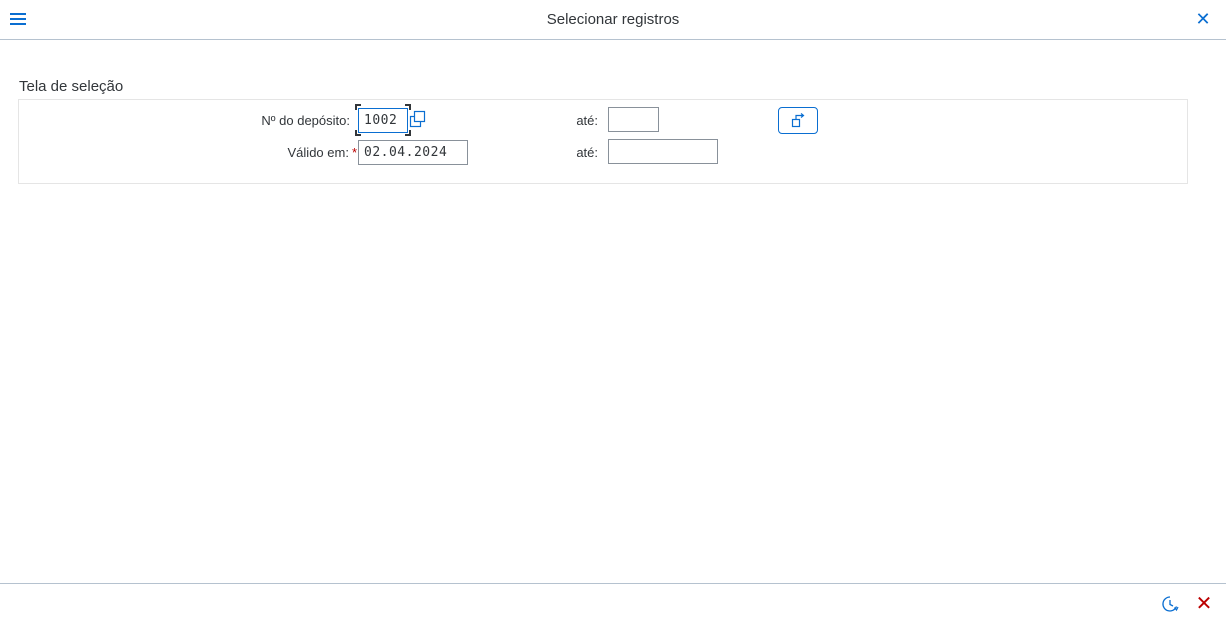  What do you see at coordinates (1170, 604) in the screenshot?
I see `history-clock-icon` at bounding box center [1170, 604].